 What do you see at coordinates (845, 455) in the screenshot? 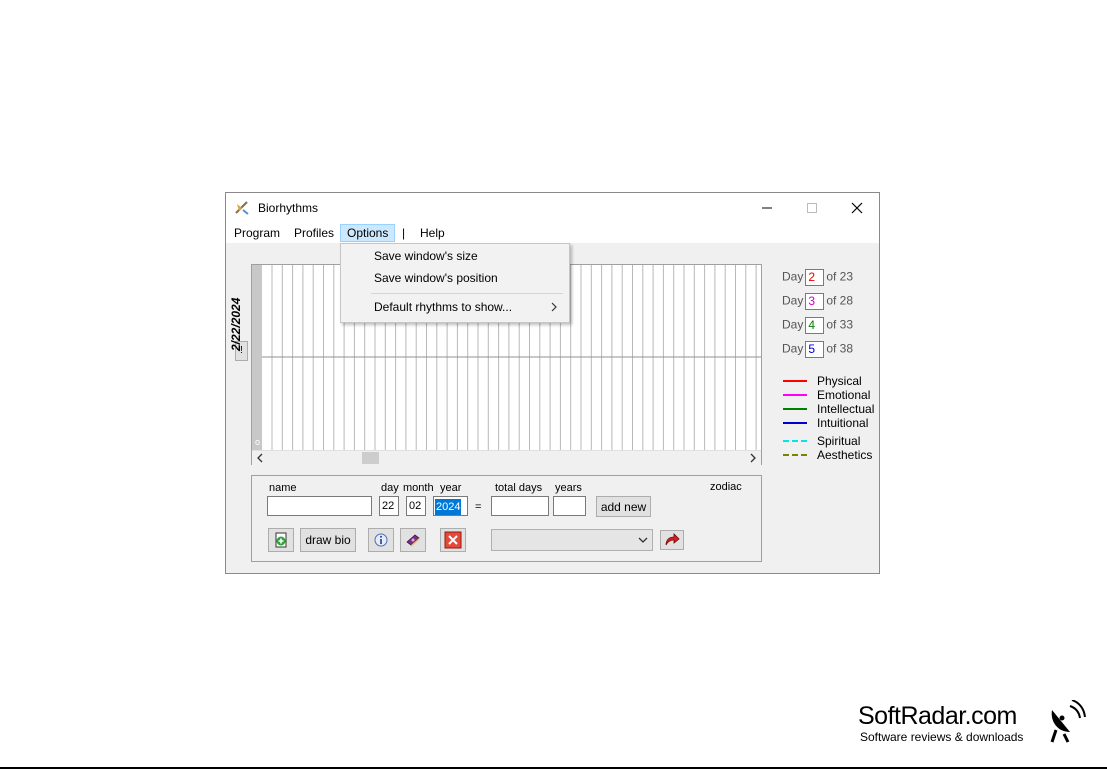
I see `legend-label: Aesthetics` at bounding box center [845, 455].